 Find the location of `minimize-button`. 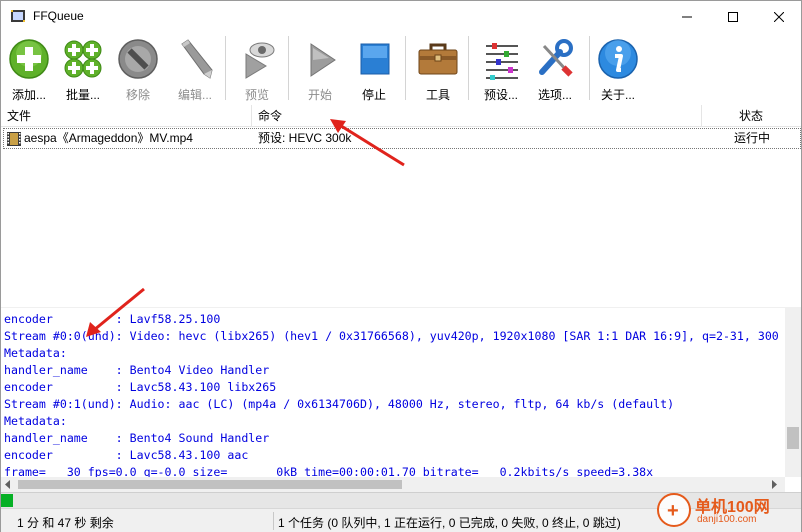

minimize-button is located at coordinates (687, 16).